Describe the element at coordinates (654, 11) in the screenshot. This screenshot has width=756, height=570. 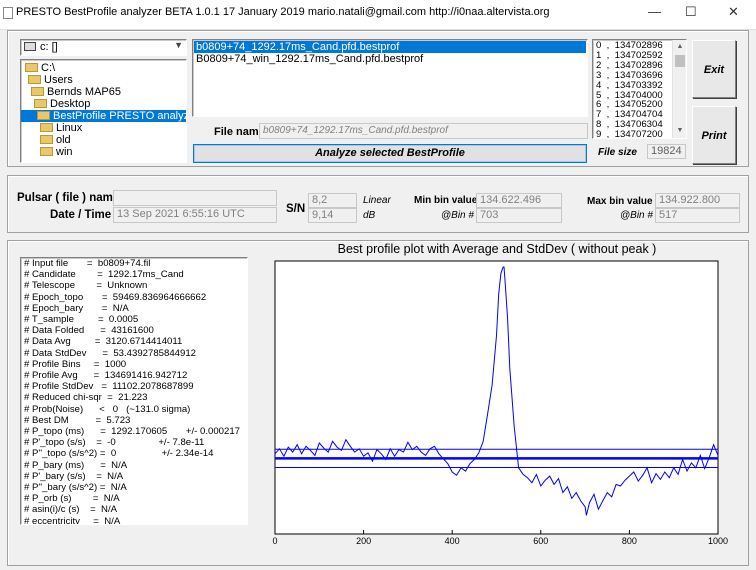
I see `minimize-button: —` at that location.